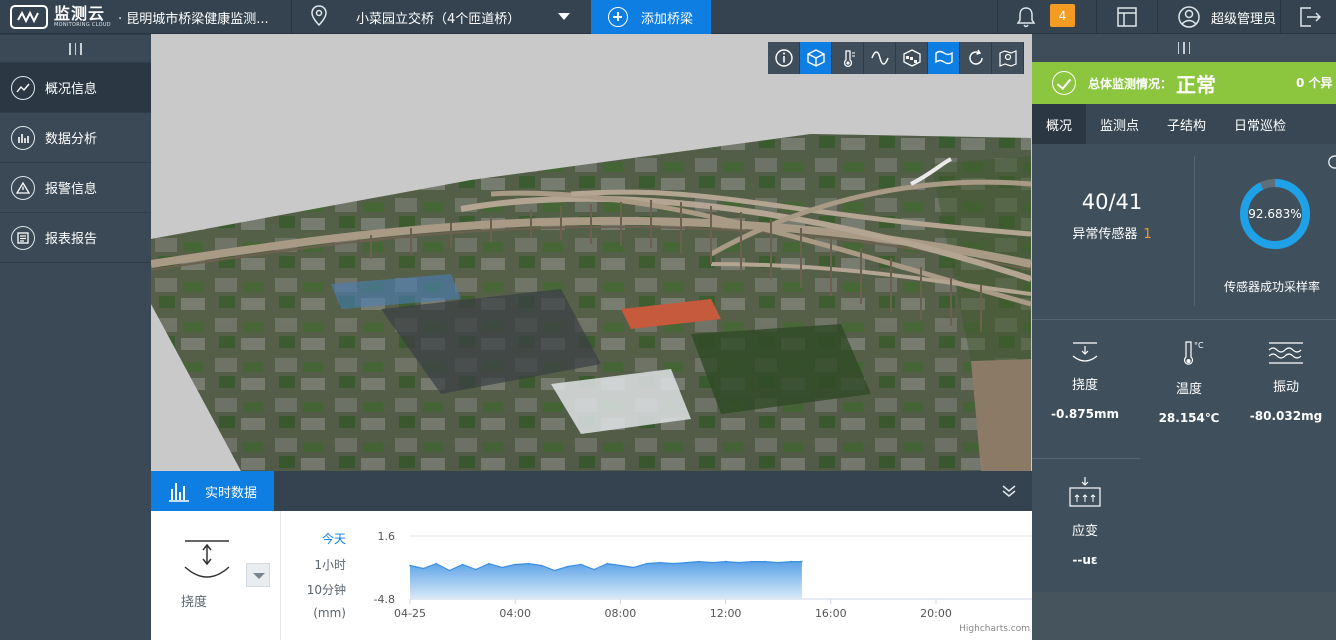 The height and width of the screenshot is (640, 1336). I want to click on metric-label: 温度, so click(1188, 389).